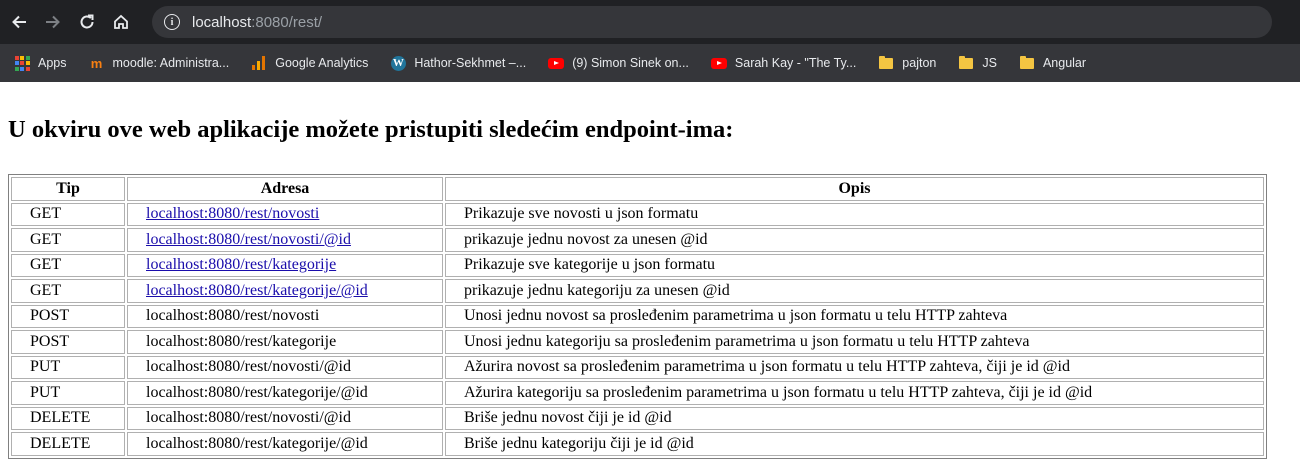  I want to click on endpoint-link: localhost:8080/rest/kategorije, so click(241, 264).